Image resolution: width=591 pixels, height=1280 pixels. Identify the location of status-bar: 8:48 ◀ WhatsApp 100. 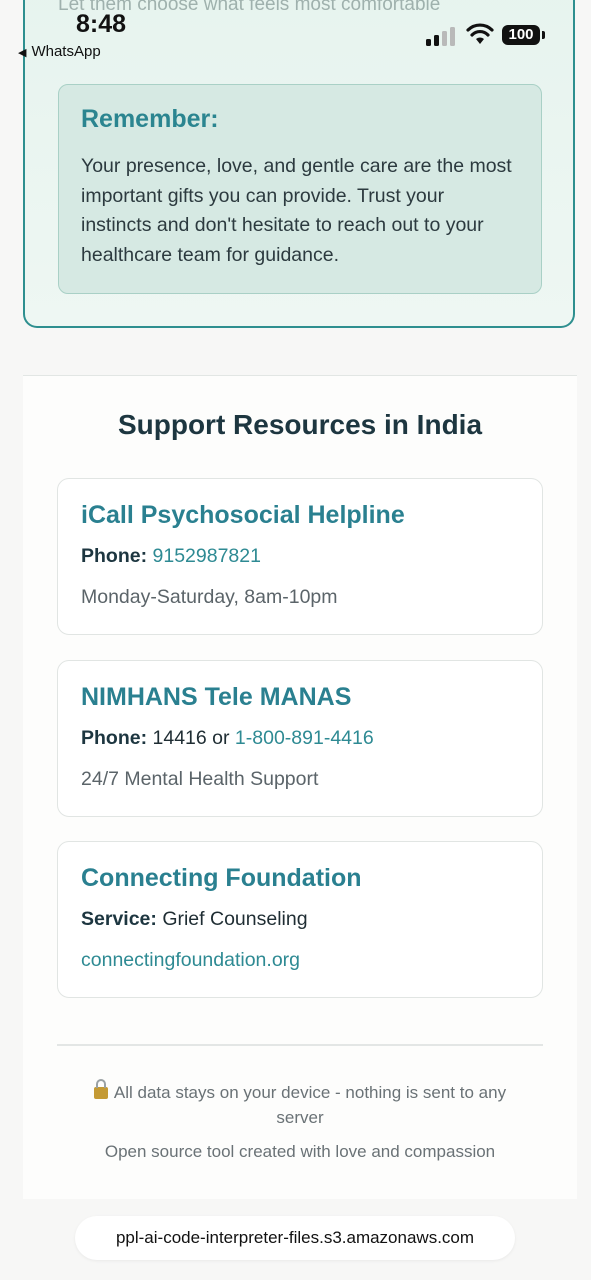
(295, 35).